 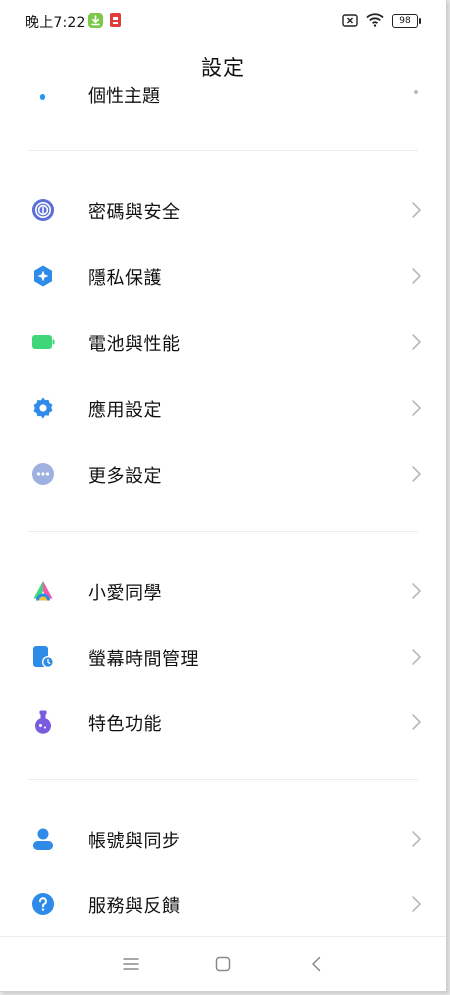 I want to click on account-icon, so click(x=43, y=839).